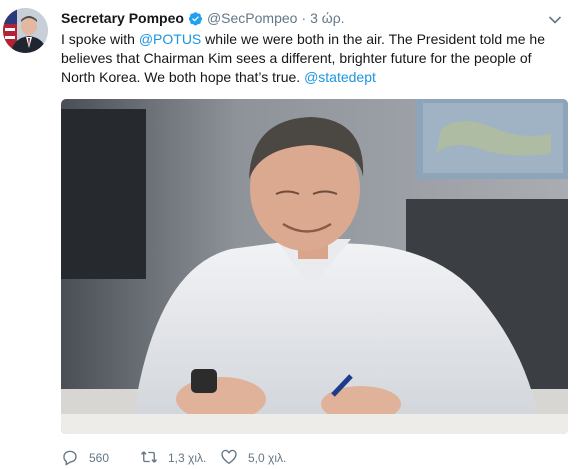 Image resolution: width=584 pixels, height=469 pixels. What do you see at coordinates (555, 18) in the screenshot?
I see `chevron-down-icon` at bounding box center [555, 18].